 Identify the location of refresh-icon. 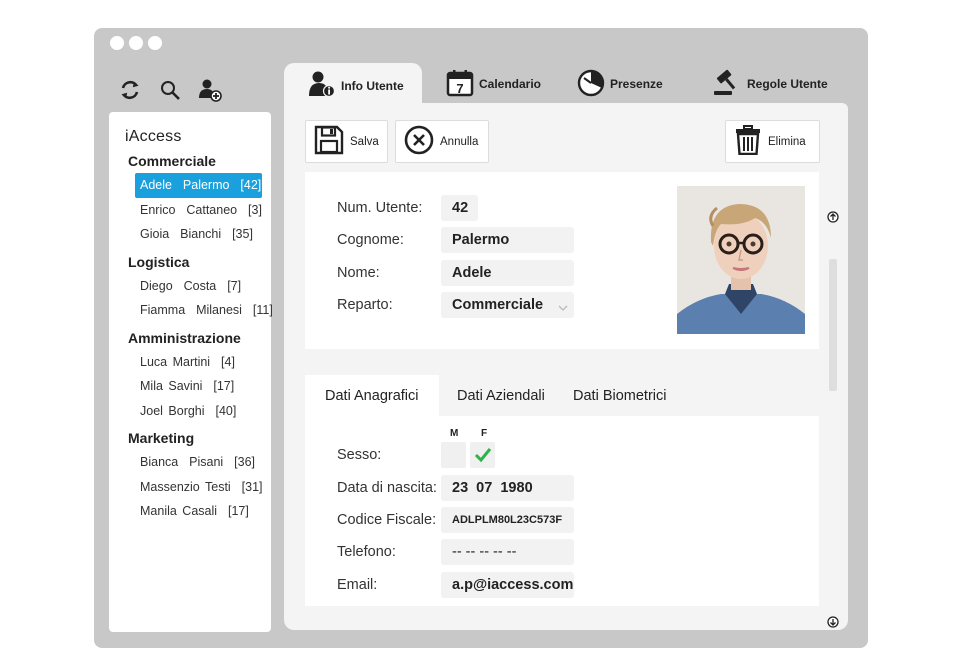
(130, 90).